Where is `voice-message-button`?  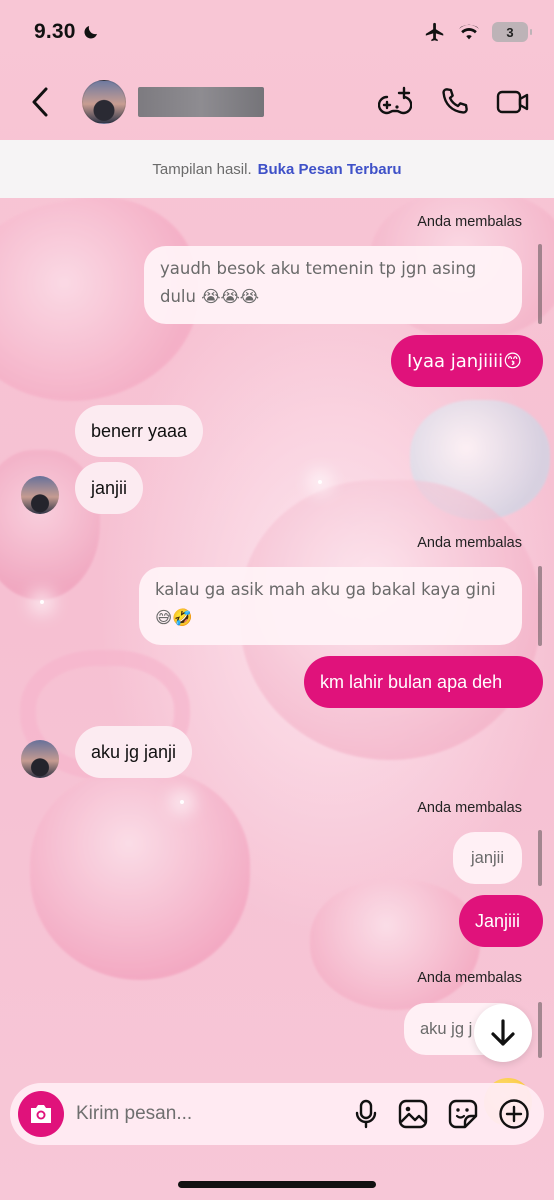 voice-message-button is located at coordinates (366, 1114).